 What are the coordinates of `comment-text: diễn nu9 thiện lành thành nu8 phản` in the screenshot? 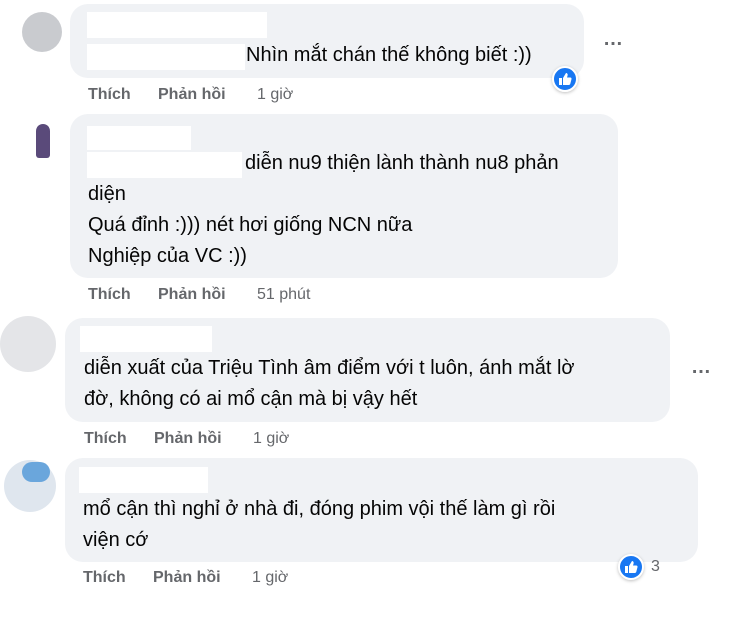 It's located at (402, 163).